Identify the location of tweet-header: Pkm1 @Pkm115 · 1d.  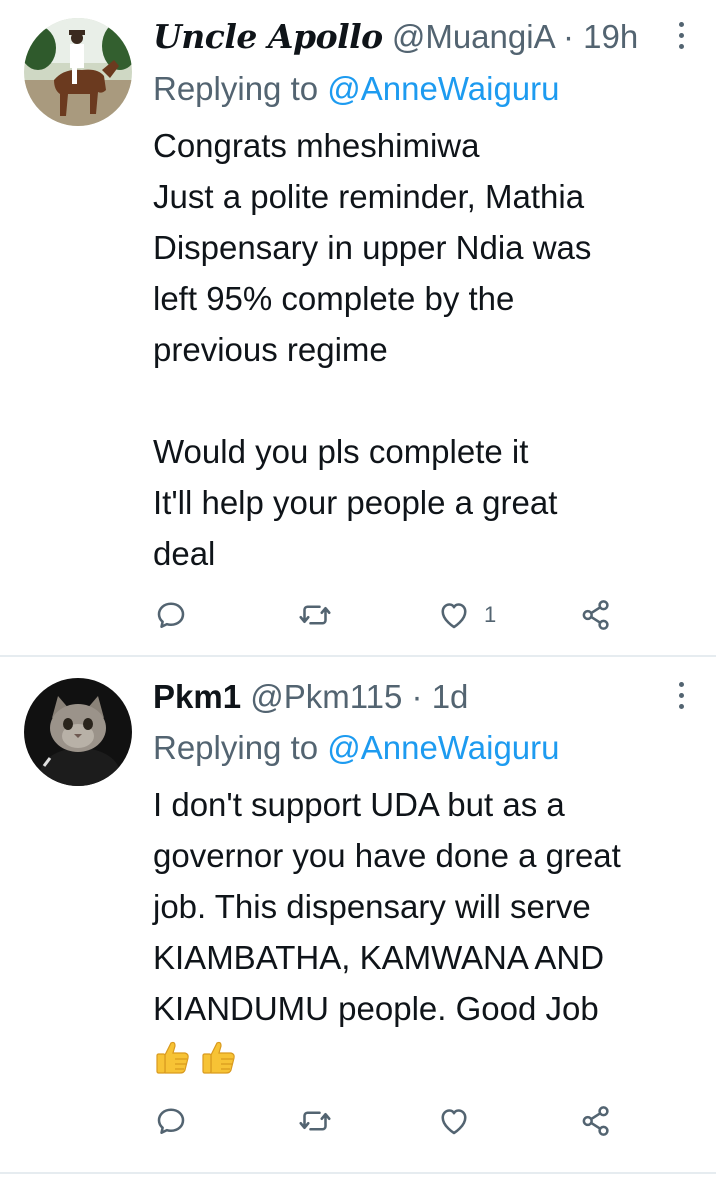
(310, 697).